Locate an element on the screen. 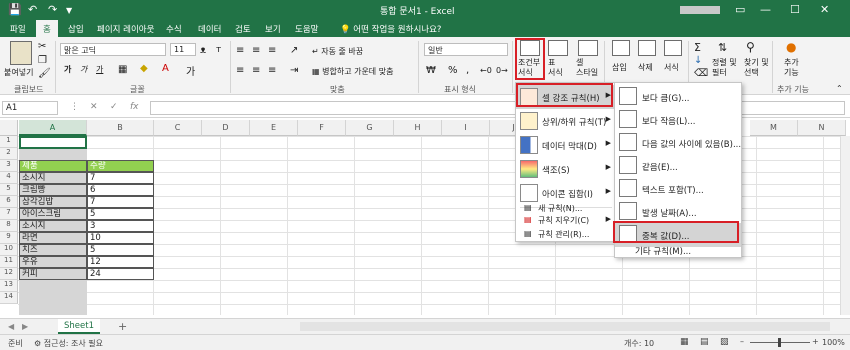  column-header-n: N is located at coordinates (822, 128).